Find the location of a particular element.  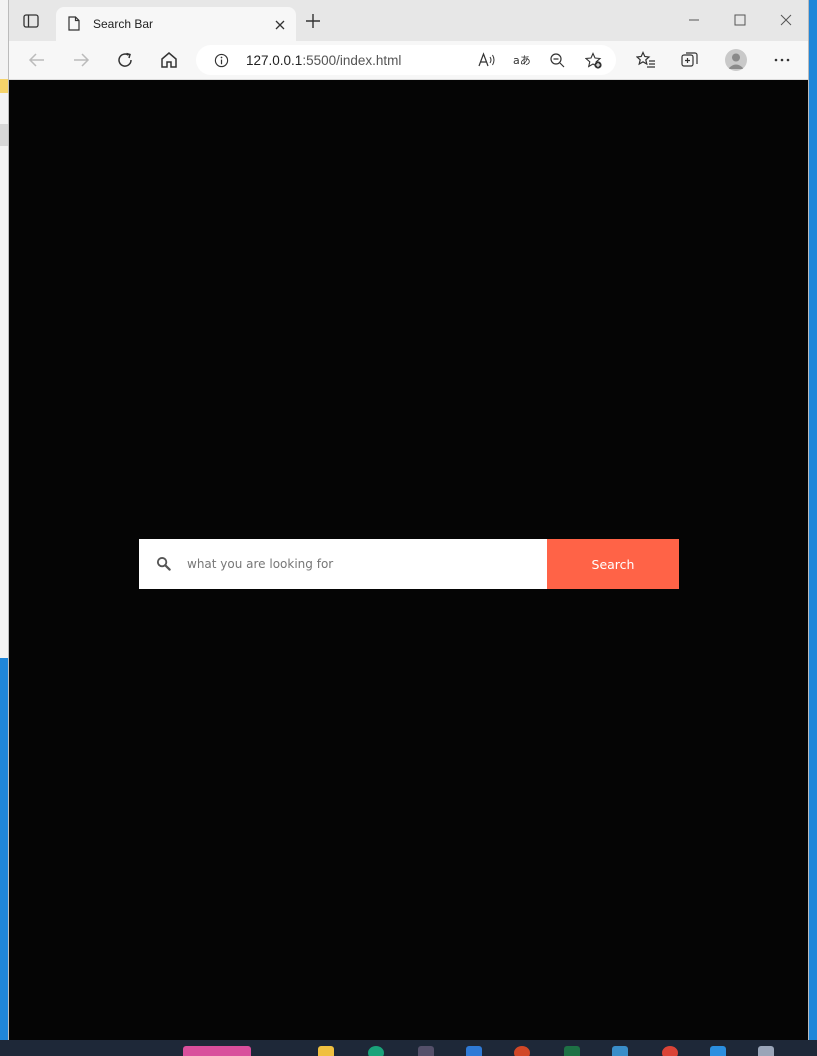

minimize-icon is located at coordinates (694, 18).